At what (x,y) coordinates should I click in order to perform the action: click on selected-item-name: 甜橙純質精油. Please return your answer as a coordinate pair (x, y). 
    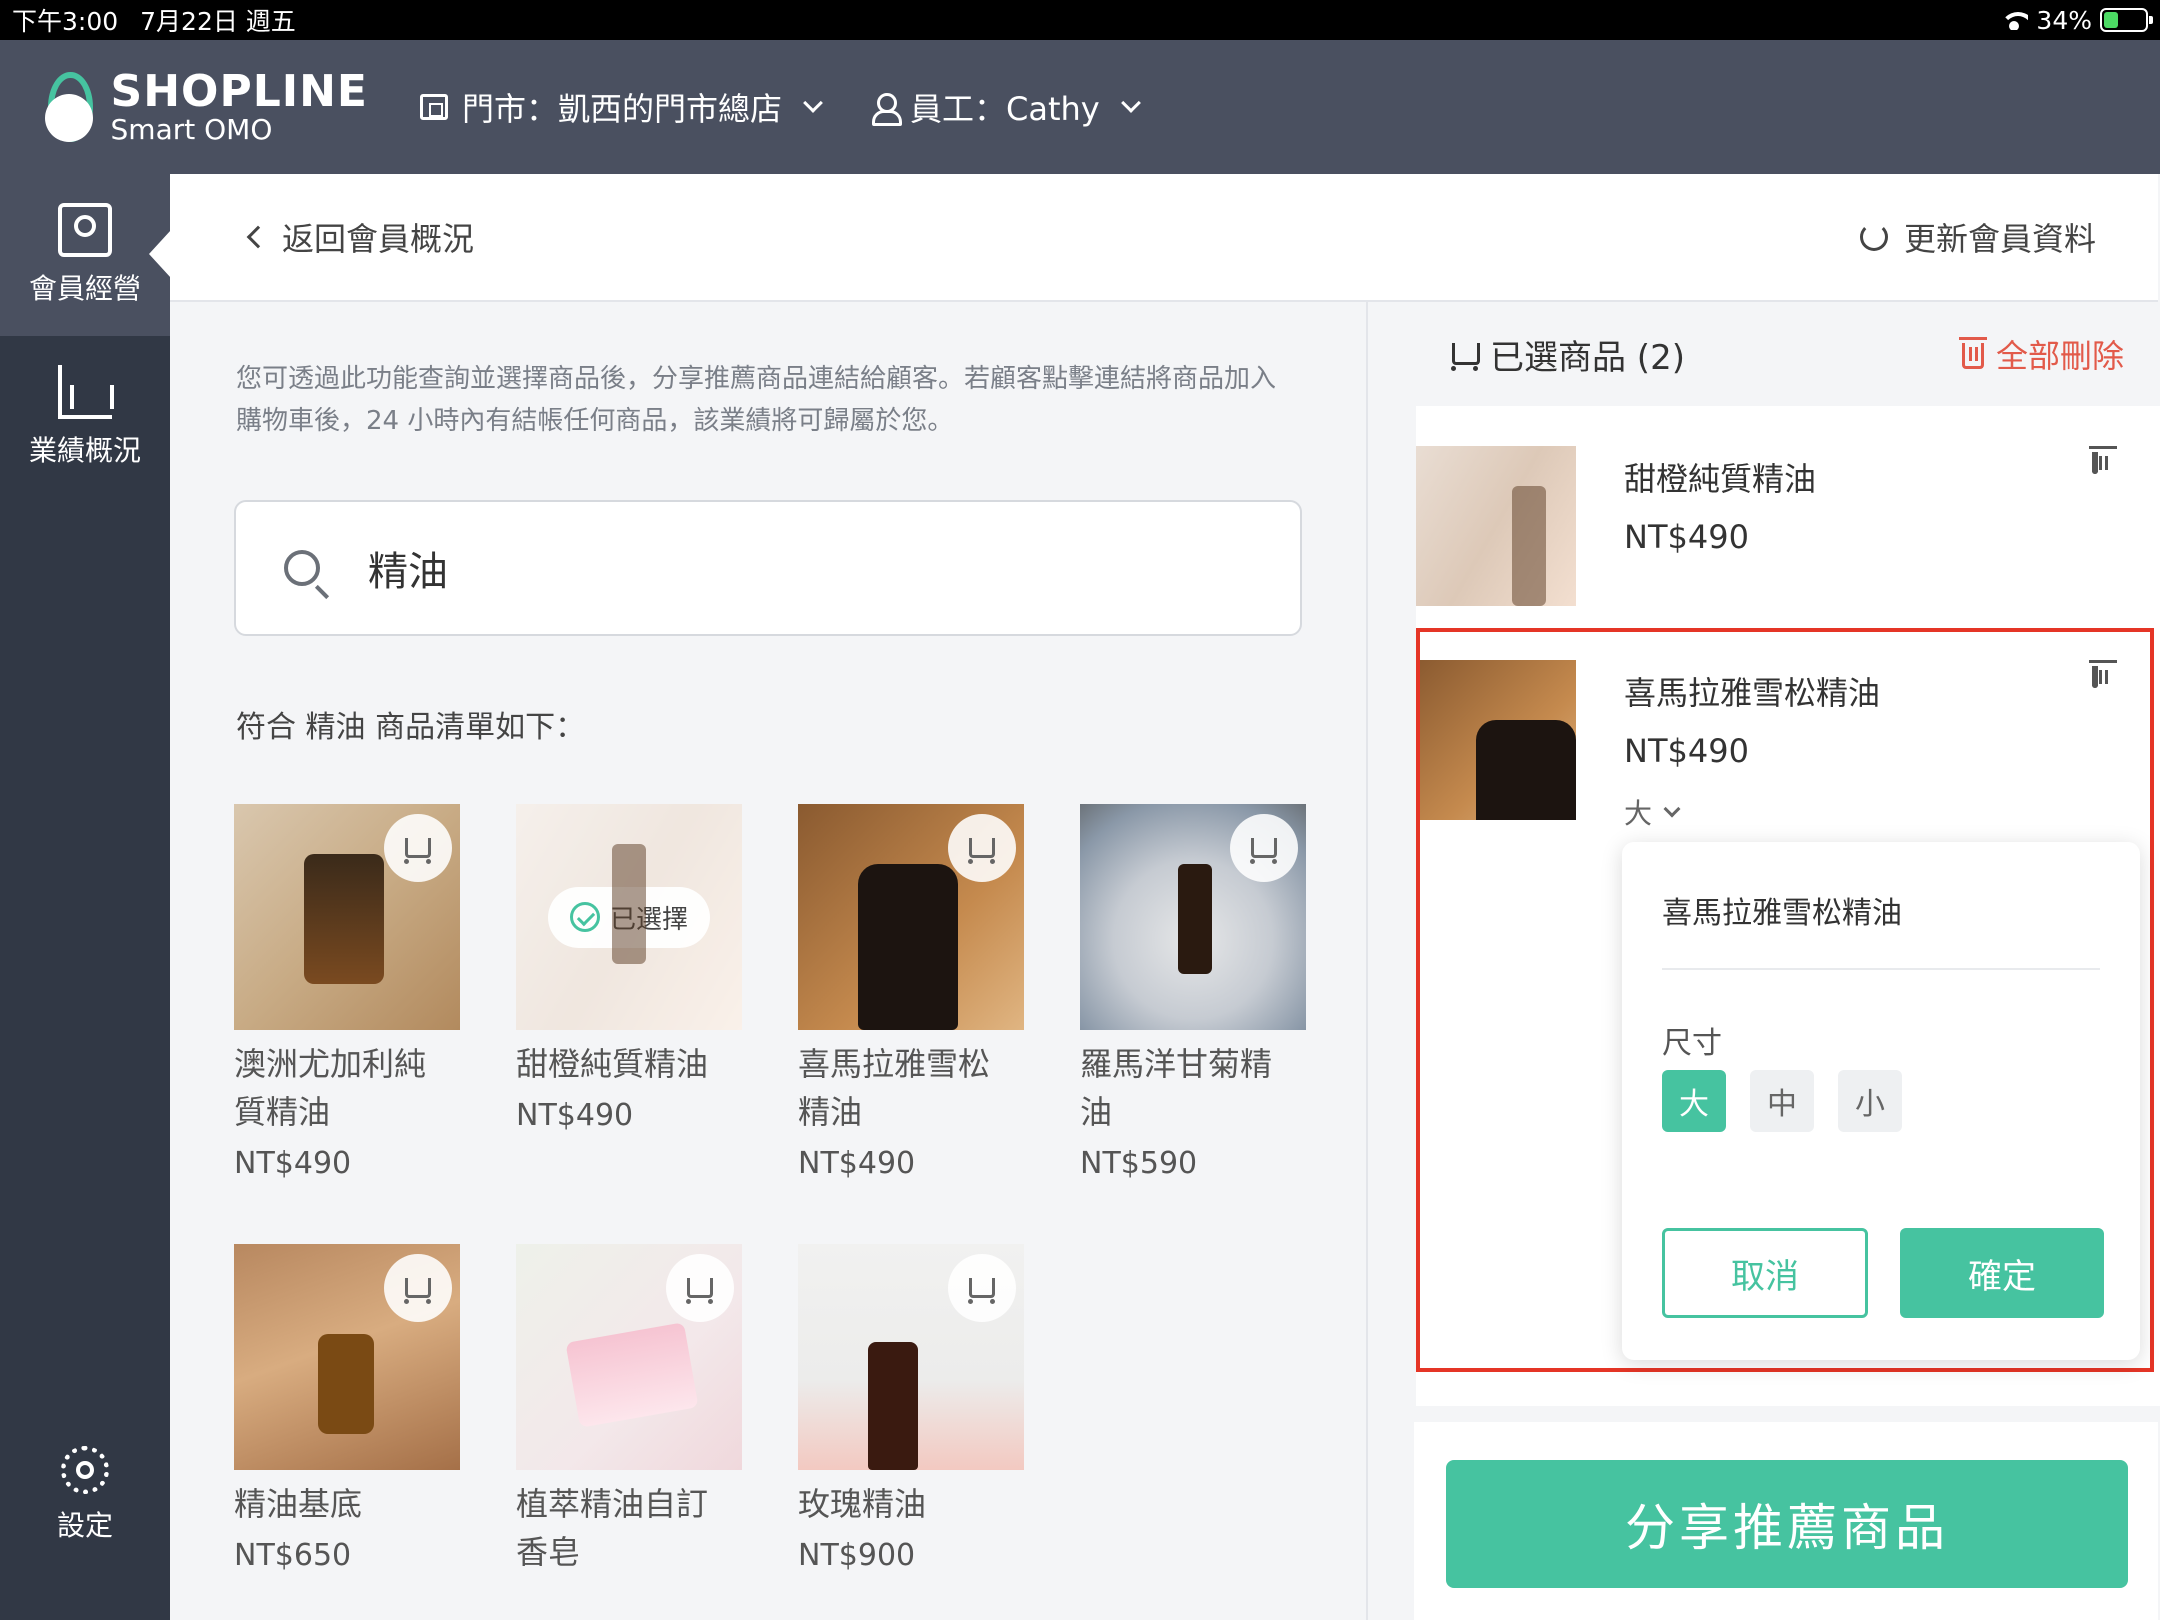
    Looking at the image, I should click on (1720, 479).